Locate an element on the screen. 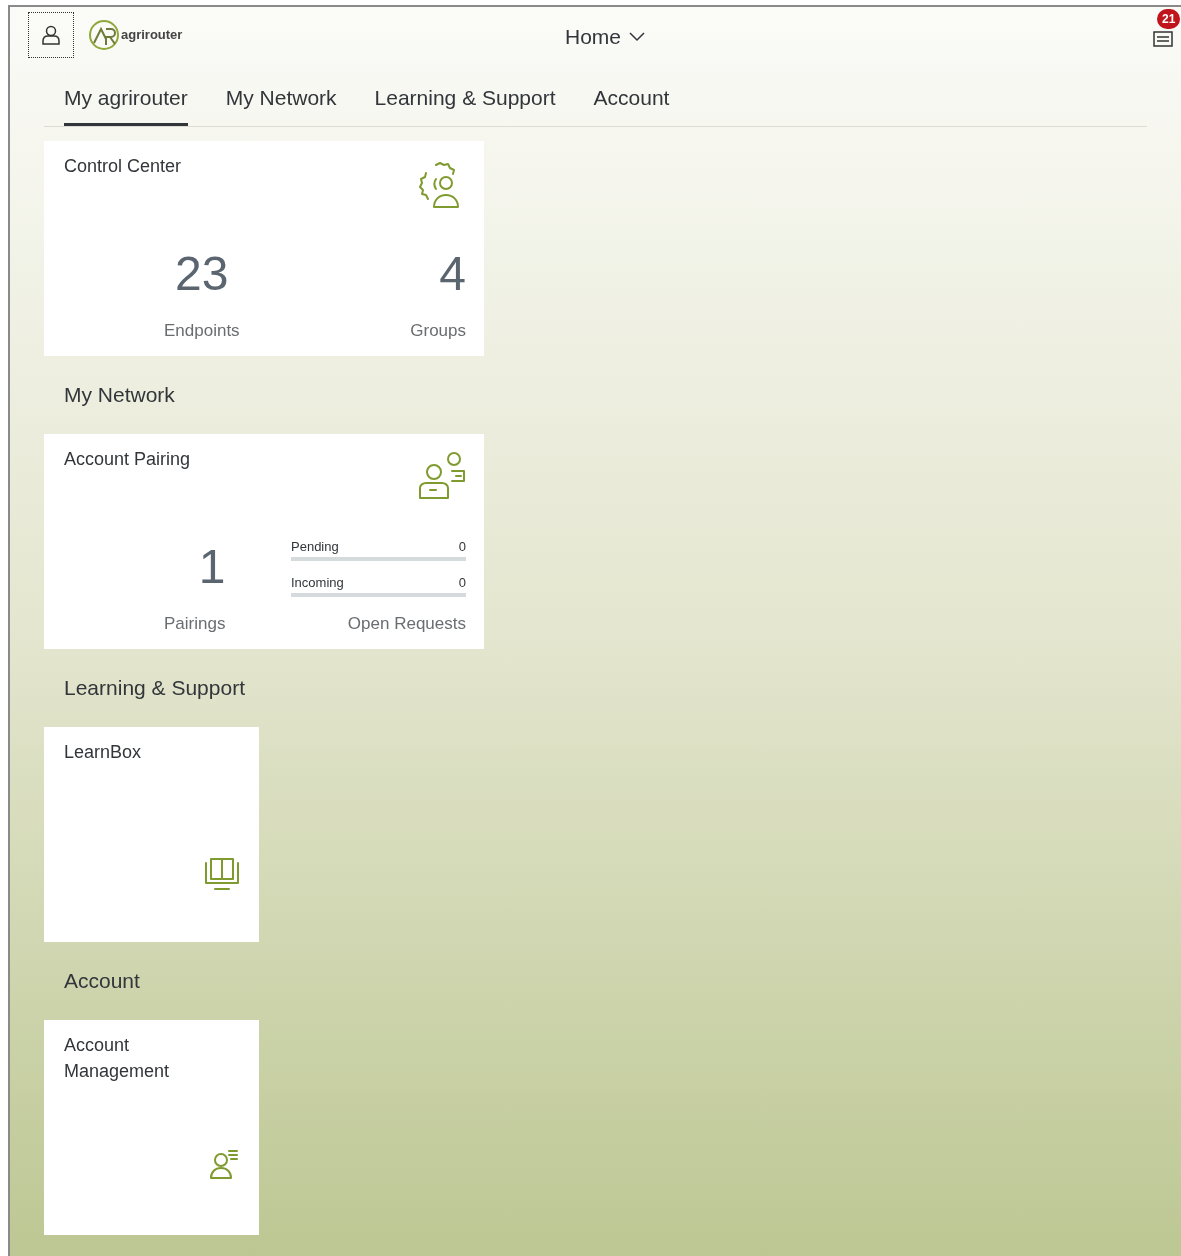 This screenshot has height=1256, width=1181. stat-label: Endpoints is located at coordinates (202, 331).